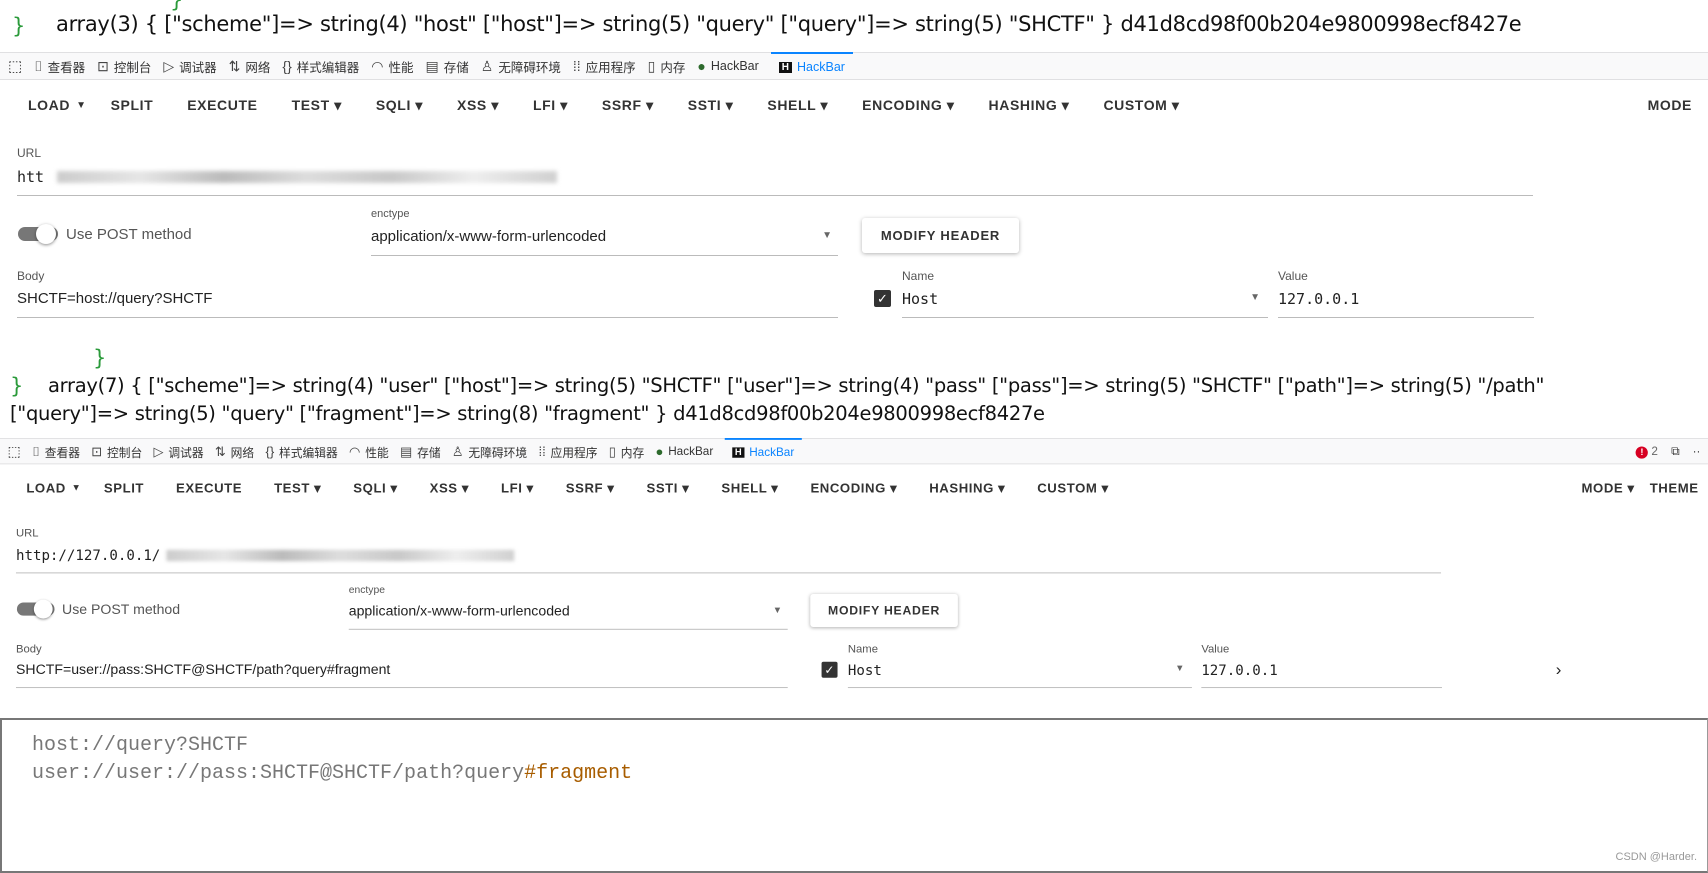 The height and width of the screenshot is (873, 1708). I want to click on responsive-design-icon: ⧉, so click(1675, 451).